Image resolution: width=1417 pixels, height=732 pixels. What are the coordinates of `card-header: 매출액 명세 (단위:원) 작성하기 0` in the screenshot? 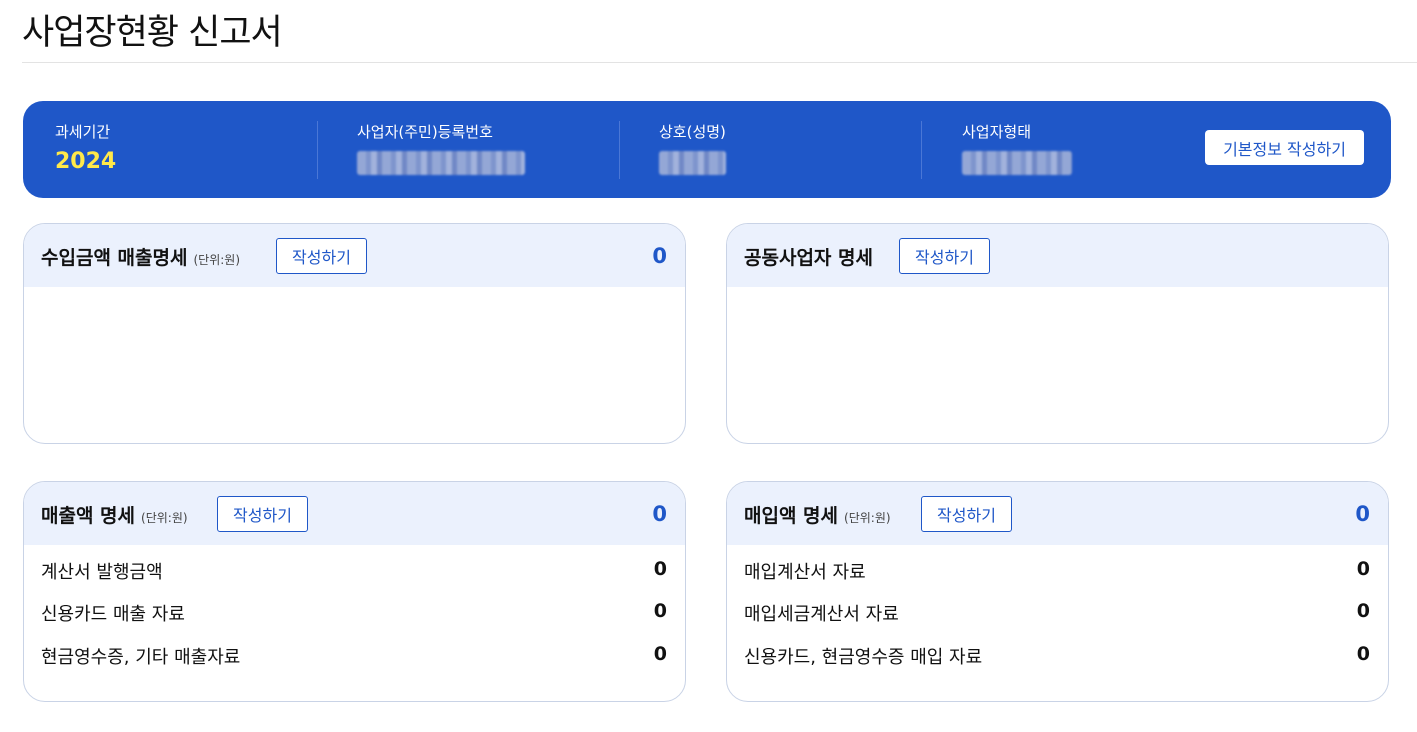 It's located at (354, 513).